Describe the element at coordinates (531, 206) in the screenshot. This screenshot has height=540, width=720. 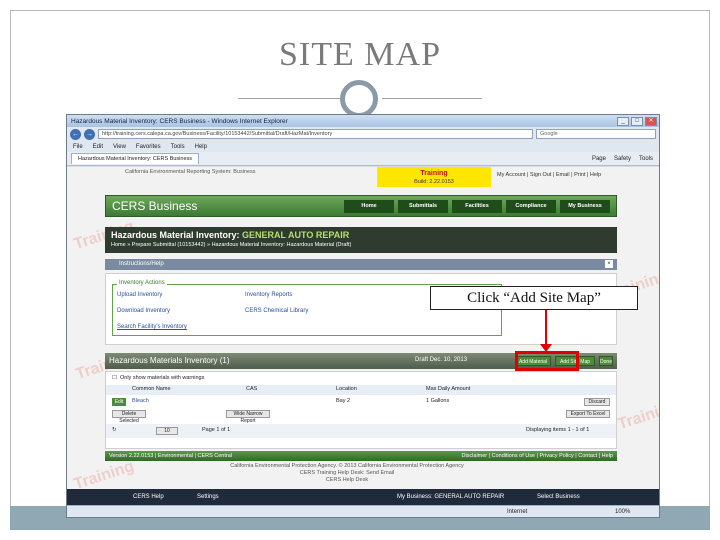
I see `nav-compliance: Compliance` at that location.